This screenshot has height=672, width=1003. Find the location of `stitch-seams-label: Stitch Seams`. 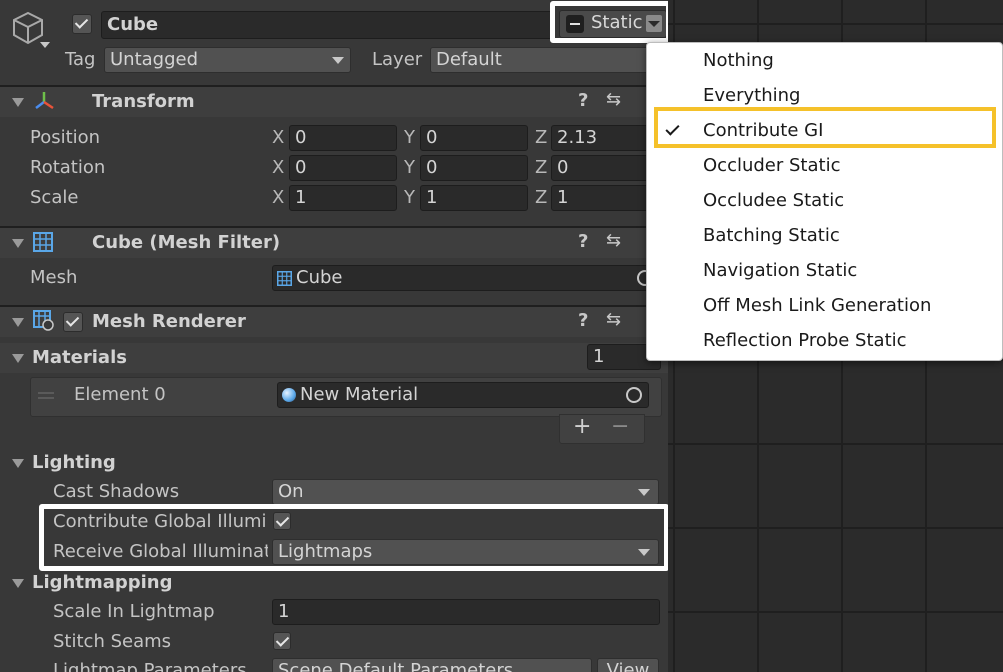

stitch-seams-label: Stitch Seams is located at coordinates (112, 641).